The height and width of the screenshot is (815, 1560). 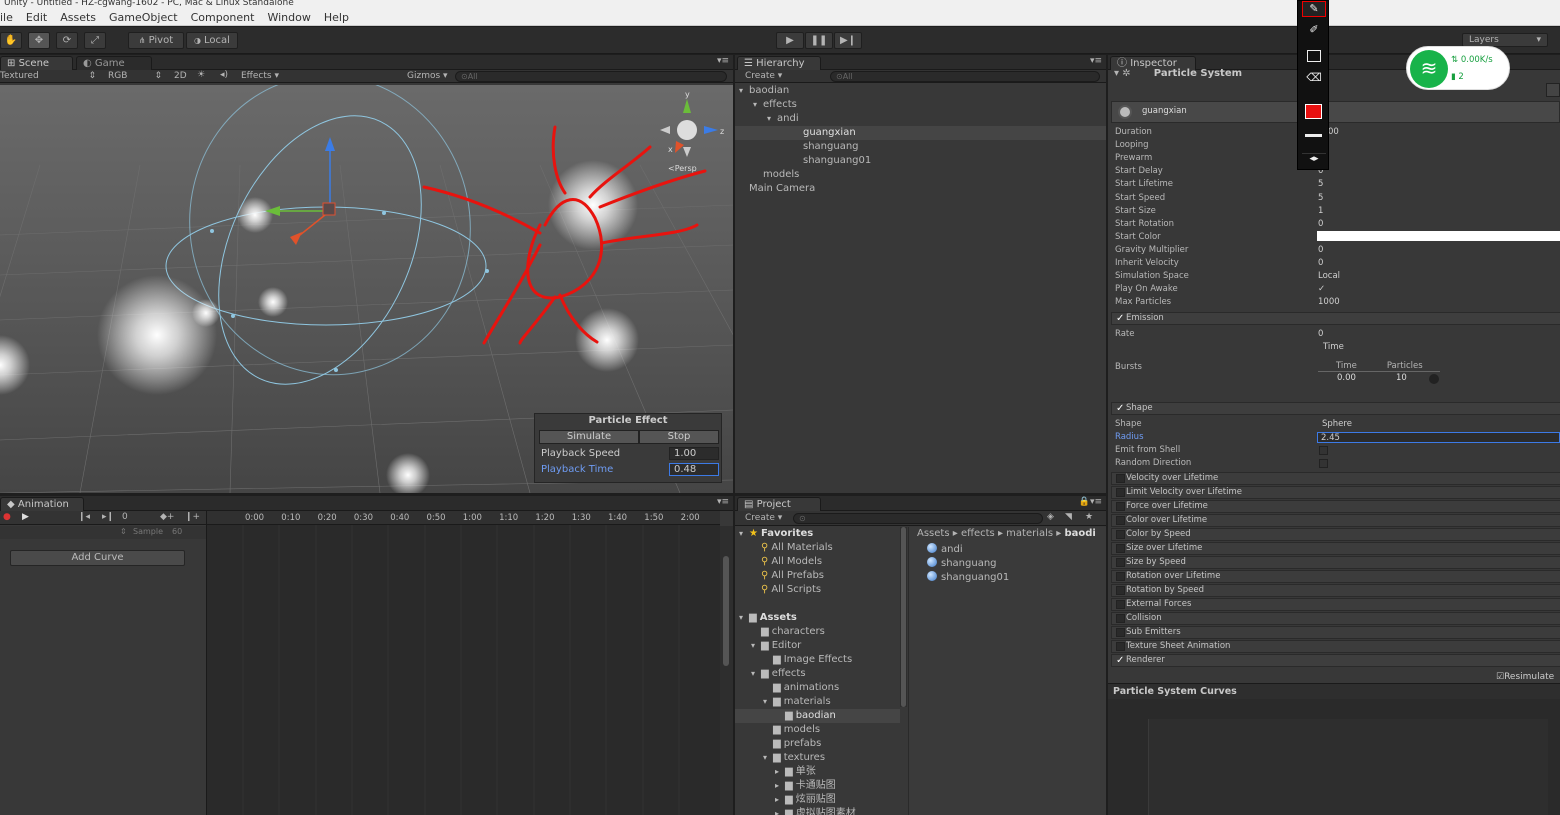 I want to click on project-tree-item: ⚲ All Materials, so click(x=817, y=548).